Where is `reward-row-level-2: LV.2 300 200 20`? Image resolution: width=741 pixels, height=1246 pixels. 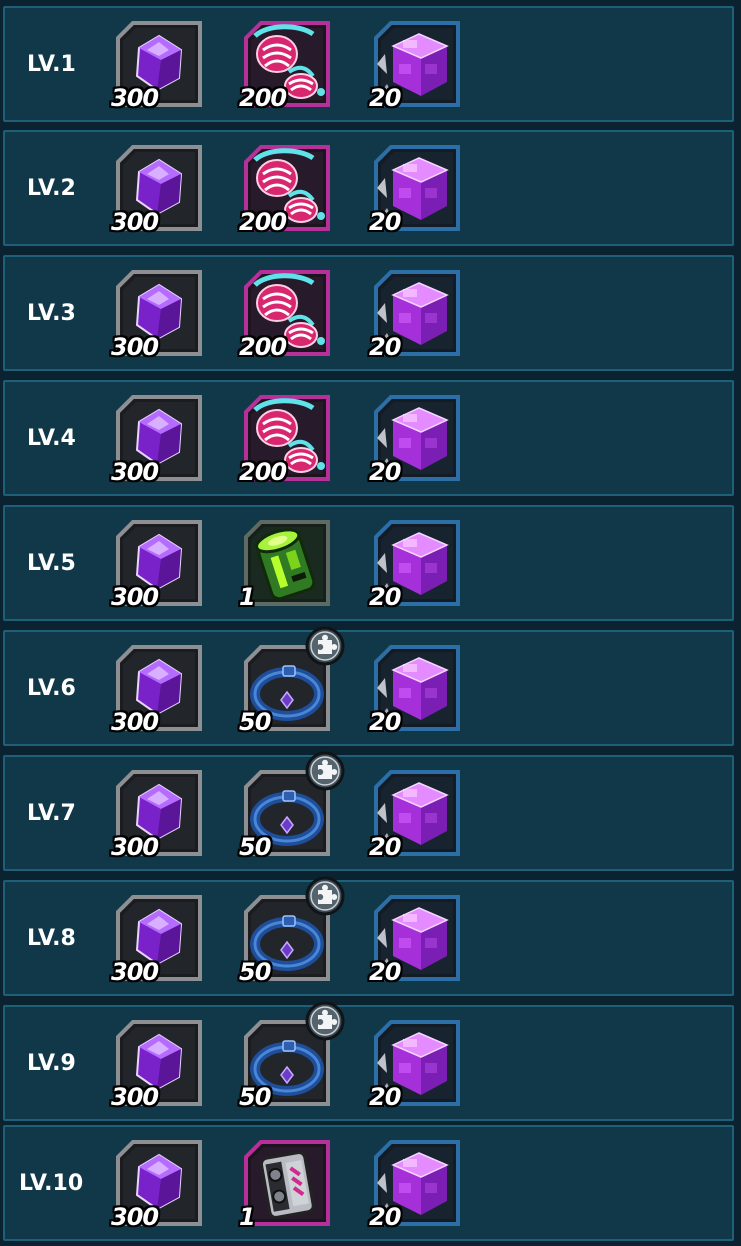
reward-row-level-2: LV.2 300 200 20 is located at coordinates (368, 188).